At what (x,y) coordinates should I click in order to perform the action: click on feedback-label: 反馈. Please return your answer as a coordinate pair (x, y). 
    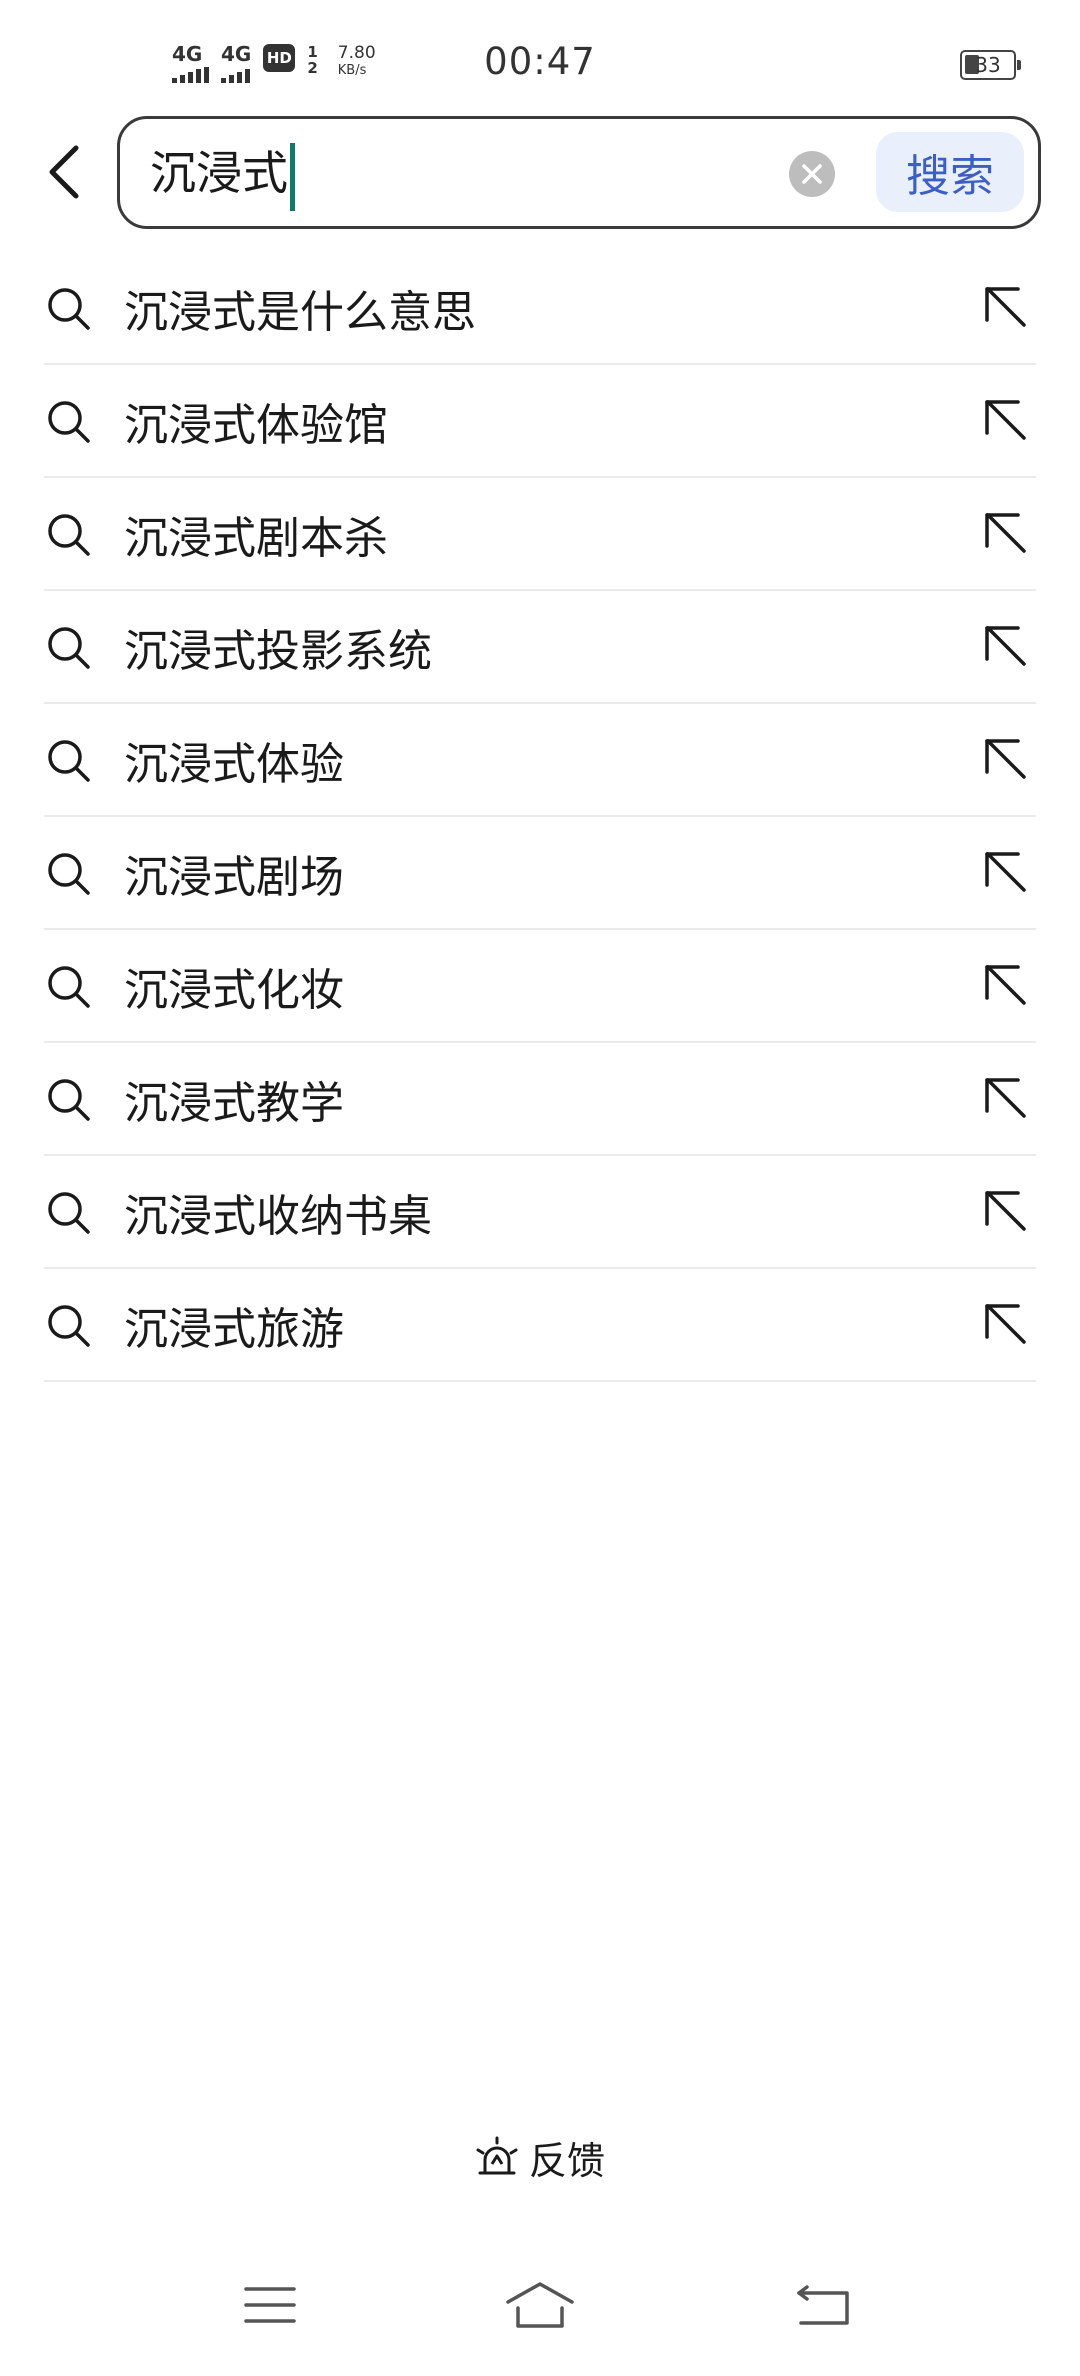
    Looking at the image, I should click on (566, 2161).